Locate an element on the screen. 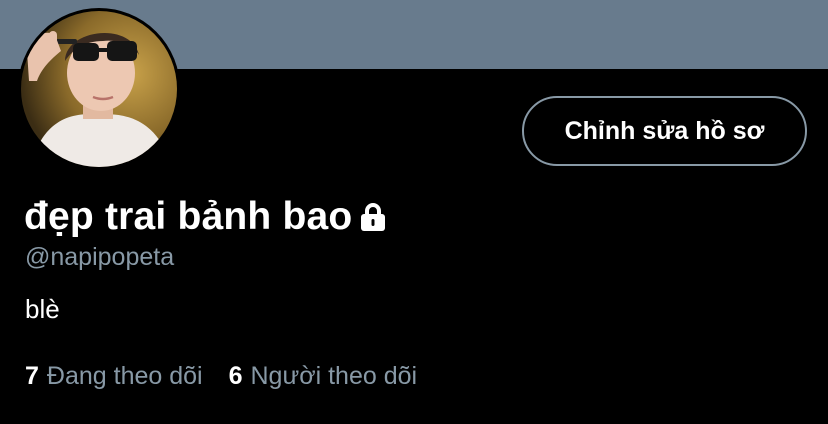 The image size is (828, 424). followers-link: 6 Người theo dõi is located at coordinates (323, 376).